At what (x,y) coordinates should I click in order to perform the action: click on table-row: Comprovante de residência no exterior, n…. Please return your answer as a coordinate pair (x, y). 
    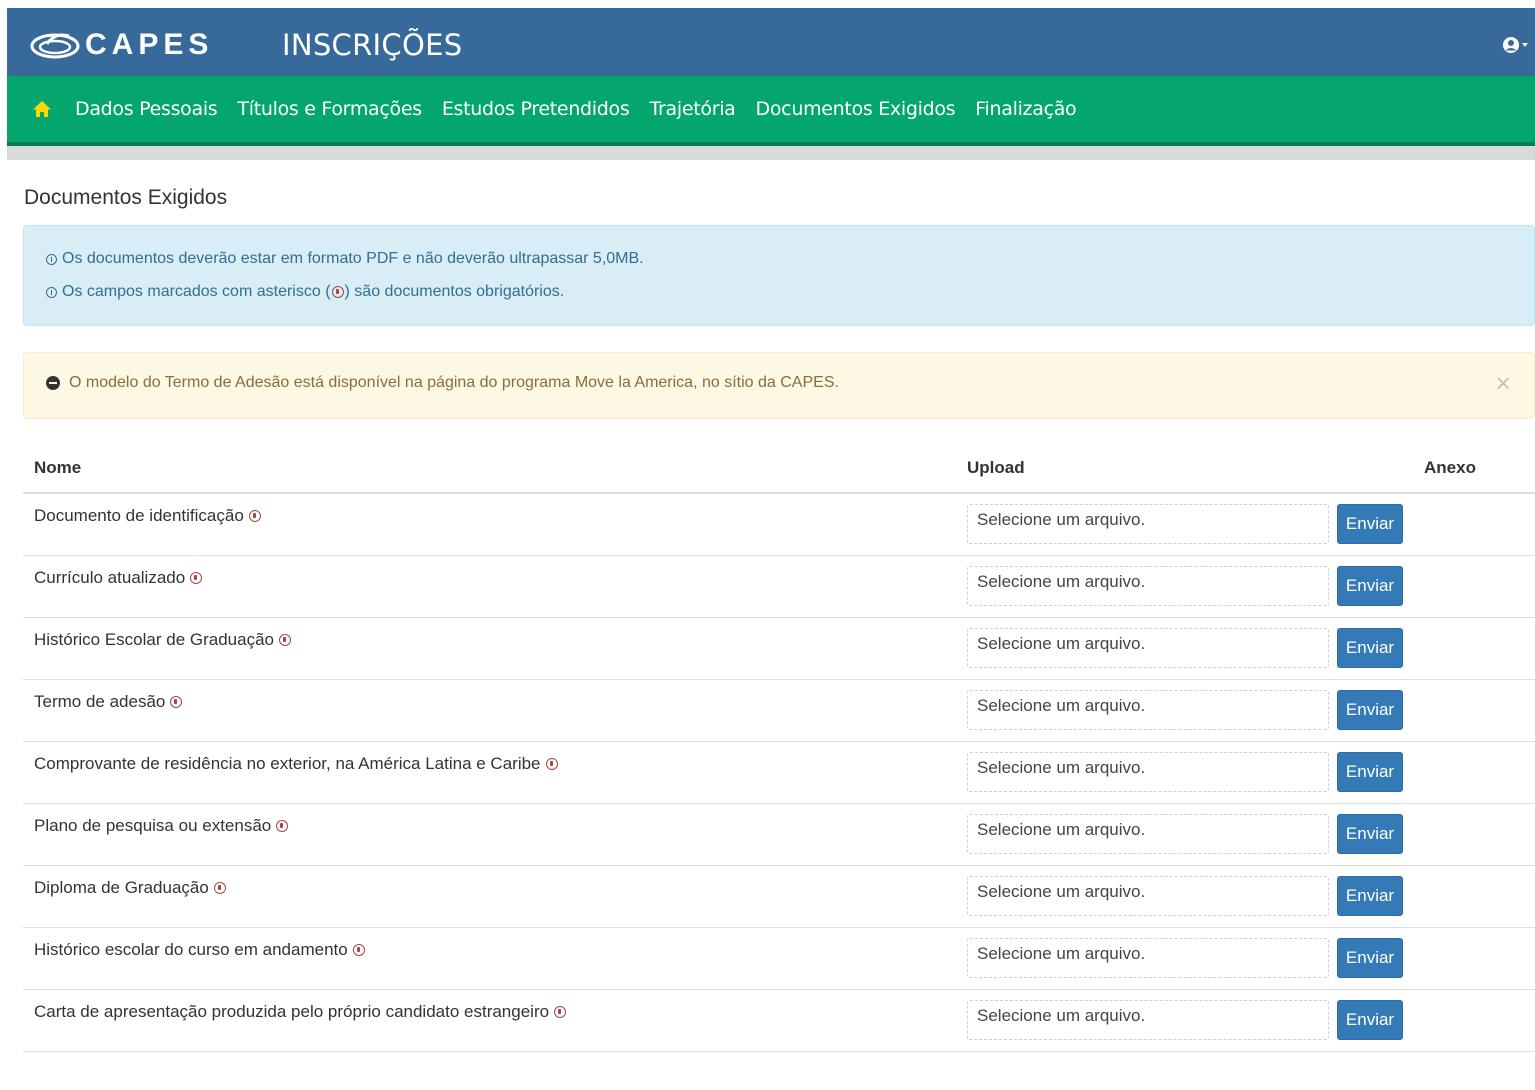
    Looking at the image, I should click on (779, 773).